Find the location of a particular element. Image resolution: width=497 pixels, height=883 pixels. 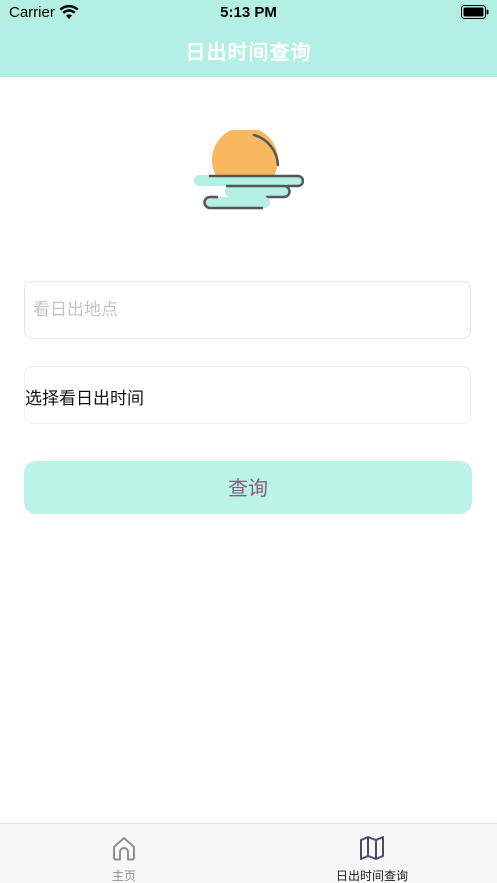

location-field is located at coordinates (247, 310).